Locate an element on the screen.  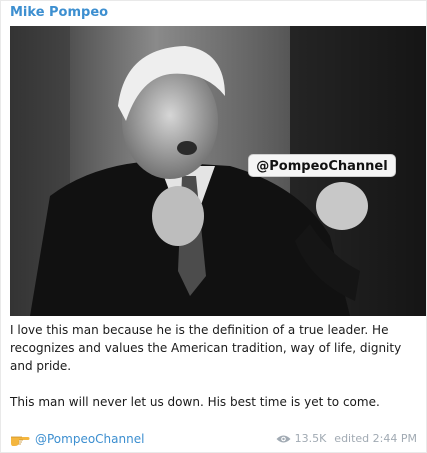
message-meta: 13.5K edited 2:44 PM is located at coordinates (346, 439).